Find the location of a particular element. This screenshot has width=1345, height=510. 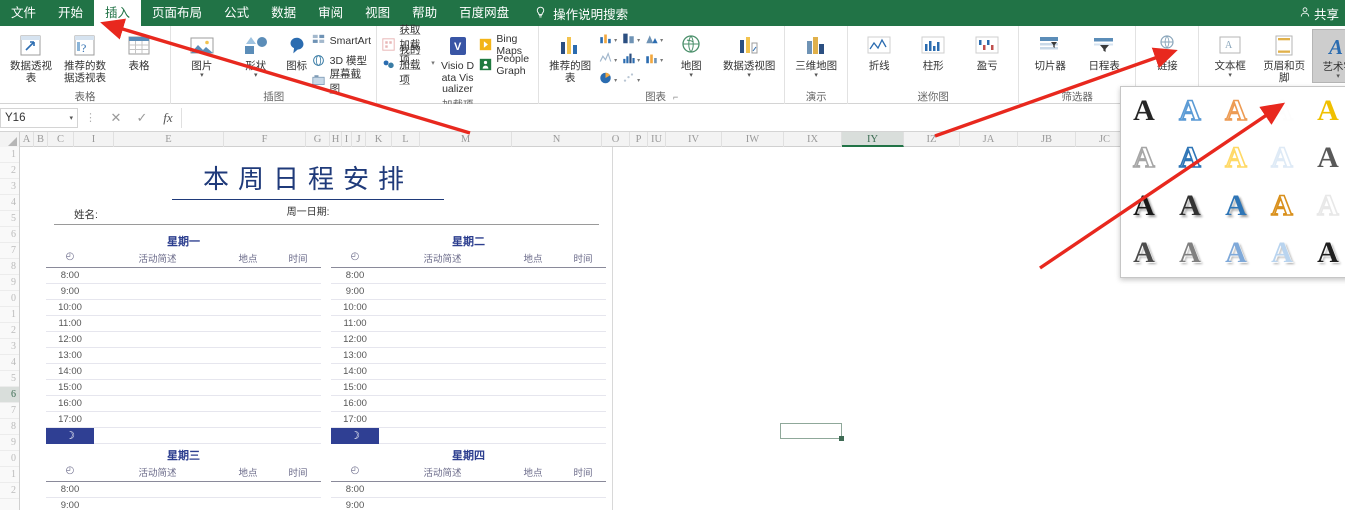

people-graph-button: People Graph is located at coordinates (506, 65).